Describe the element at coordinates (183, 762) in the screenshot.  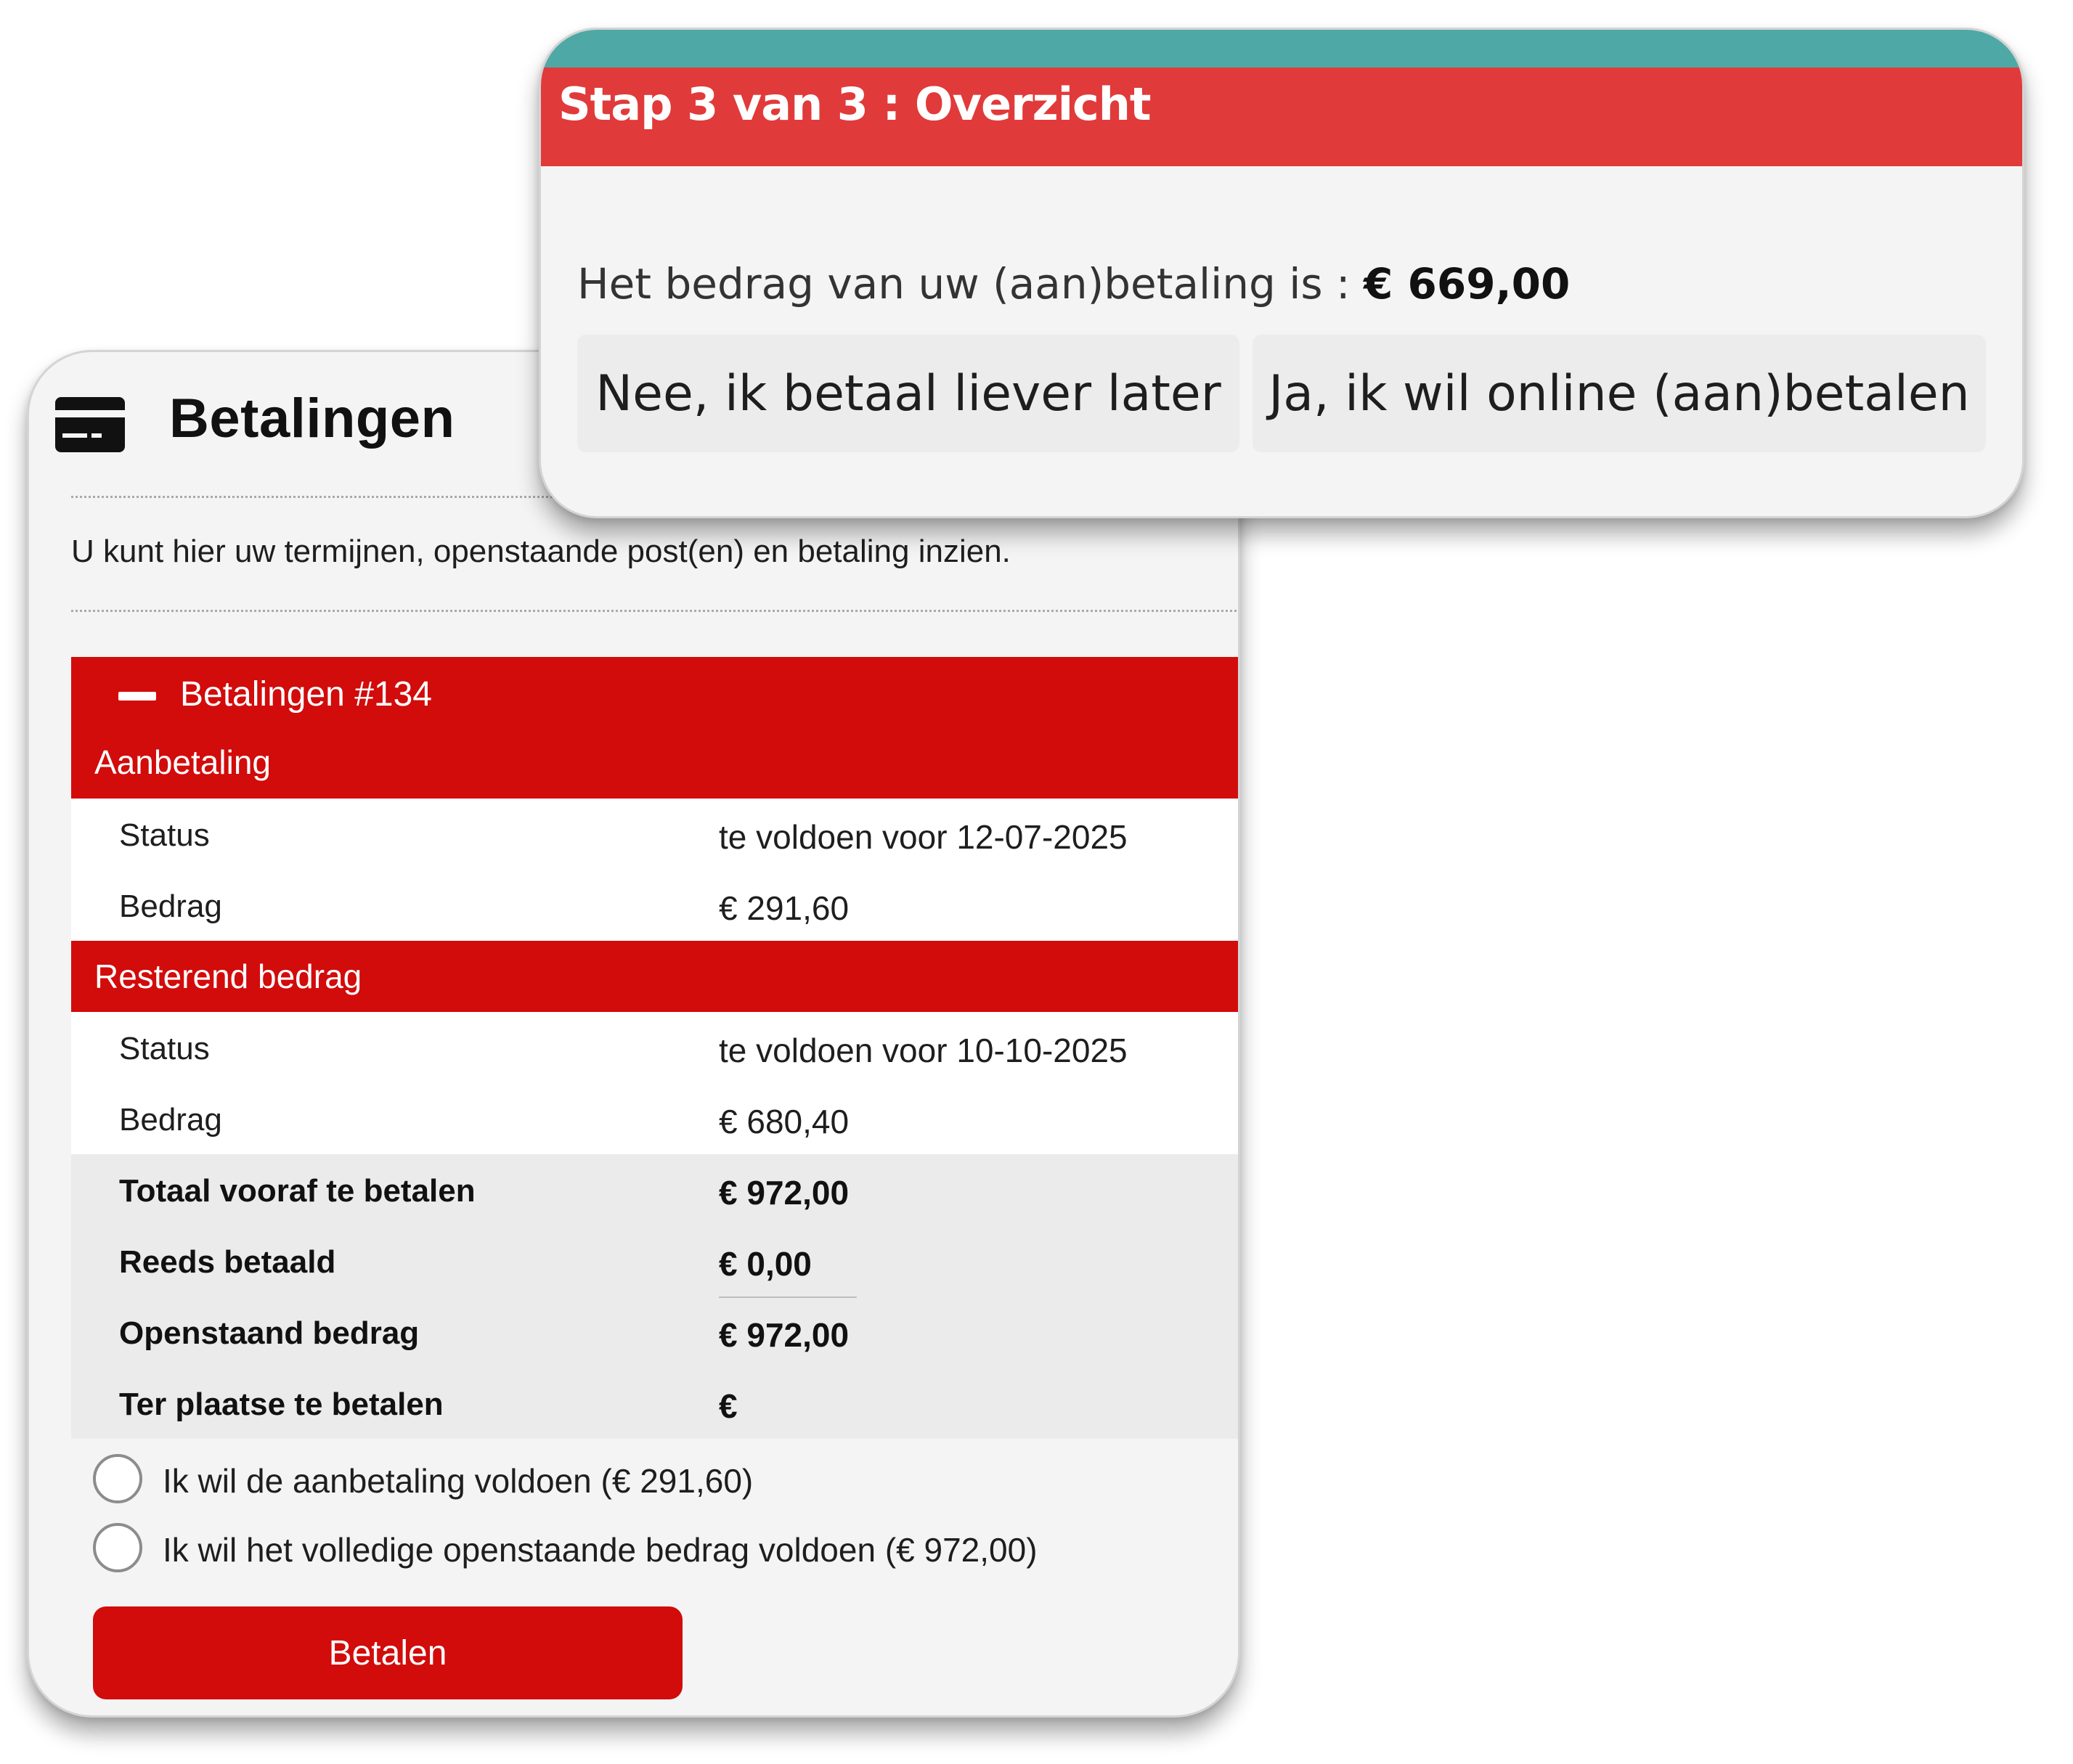
I see `section-label-deposit: Aanbetaling` at that location.